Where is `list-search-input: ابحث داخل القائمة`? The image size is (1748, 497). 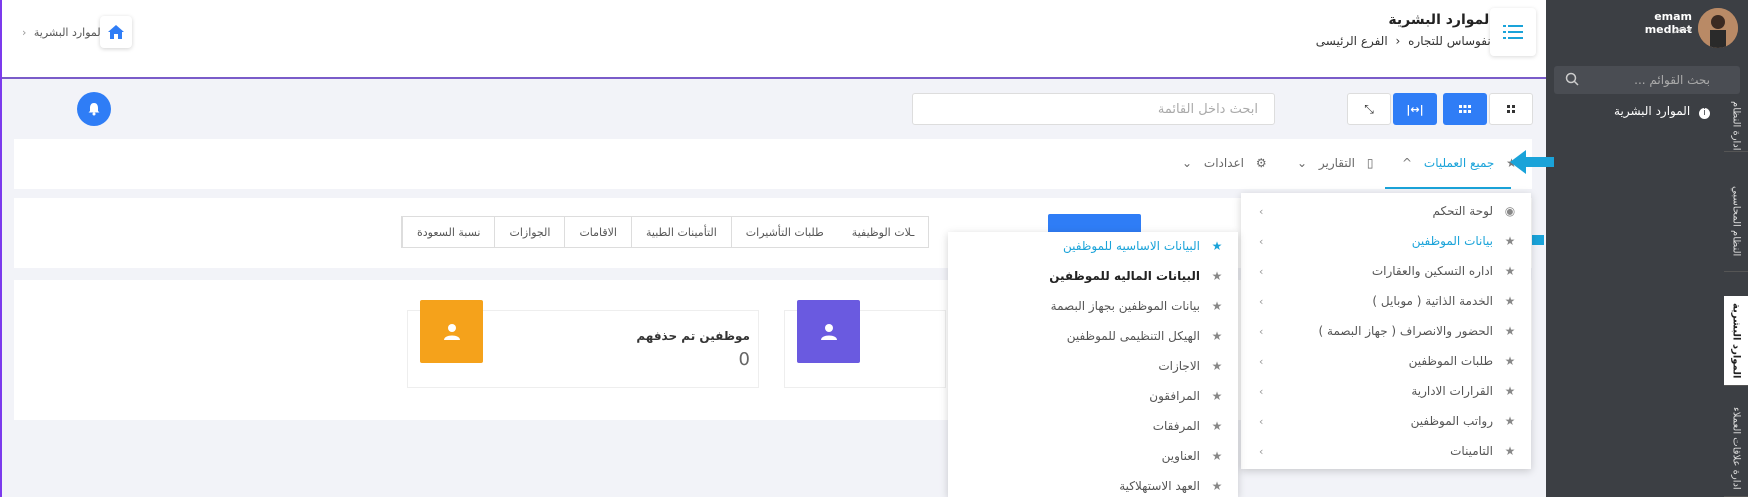
list-search-input: ابحث داخل القائمة is located at coordinates (1093, 109).